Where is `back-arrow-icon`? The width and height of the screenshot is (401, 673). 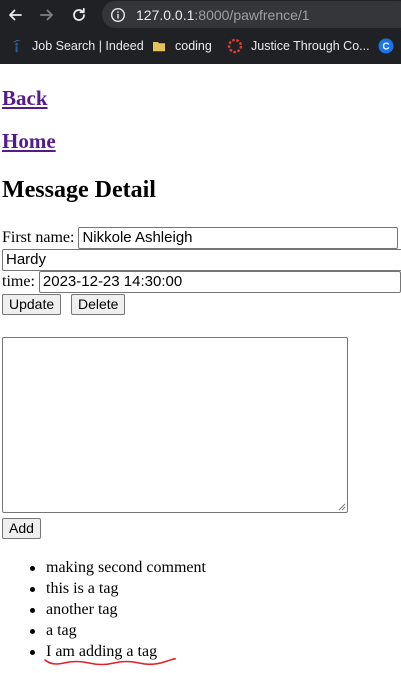
back-arrow-icon is located at coordinates (15, 15).